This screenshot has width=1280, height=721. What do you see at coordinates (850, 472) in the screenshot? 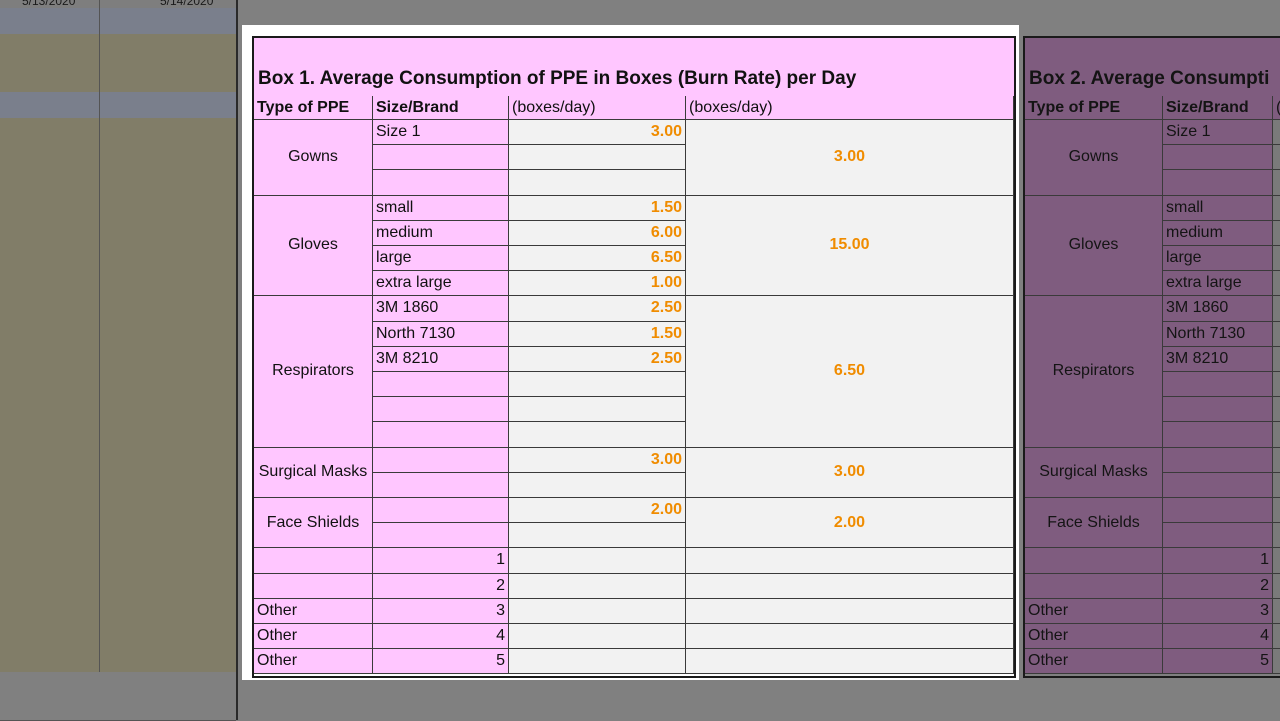
I see `ppe-total-cell: 3.00` at bounding box center [850, 472].